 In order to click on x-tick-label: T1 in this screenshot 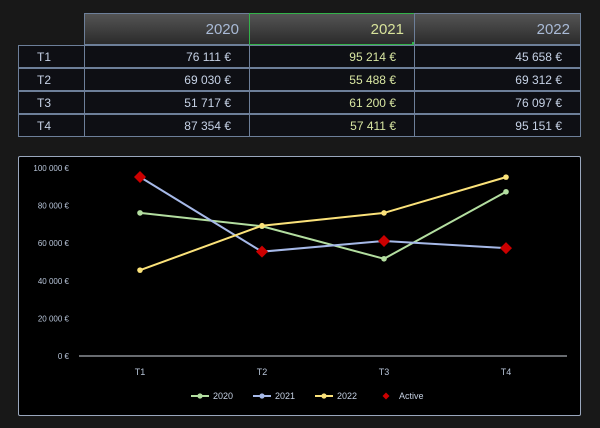, I will do `click(140, 372)`.